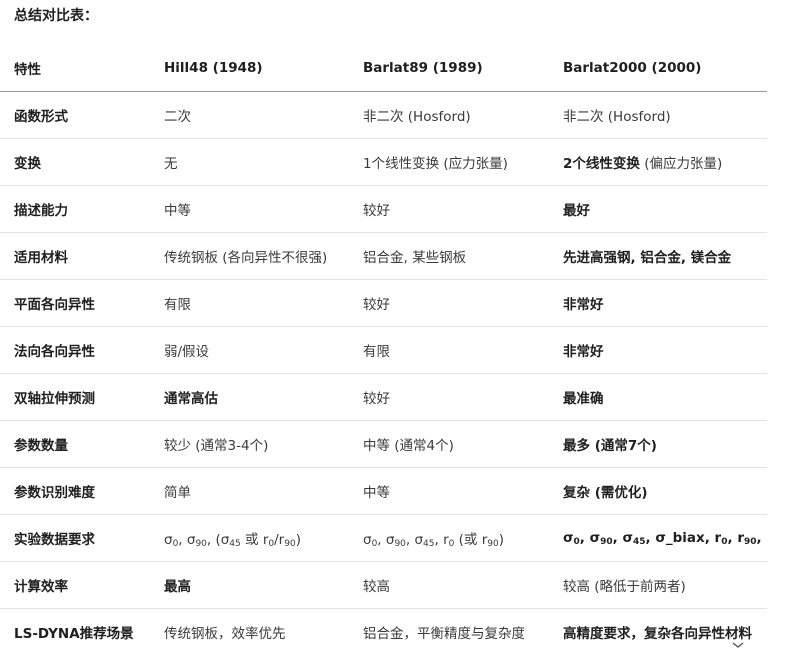 This screenshot has width=787, height=649. What do you see at coordinates (658, 585) in the screenshot?
I see `cell-barlat2000: 较高 (略低于前两者)` at bounding box center [658, 585].